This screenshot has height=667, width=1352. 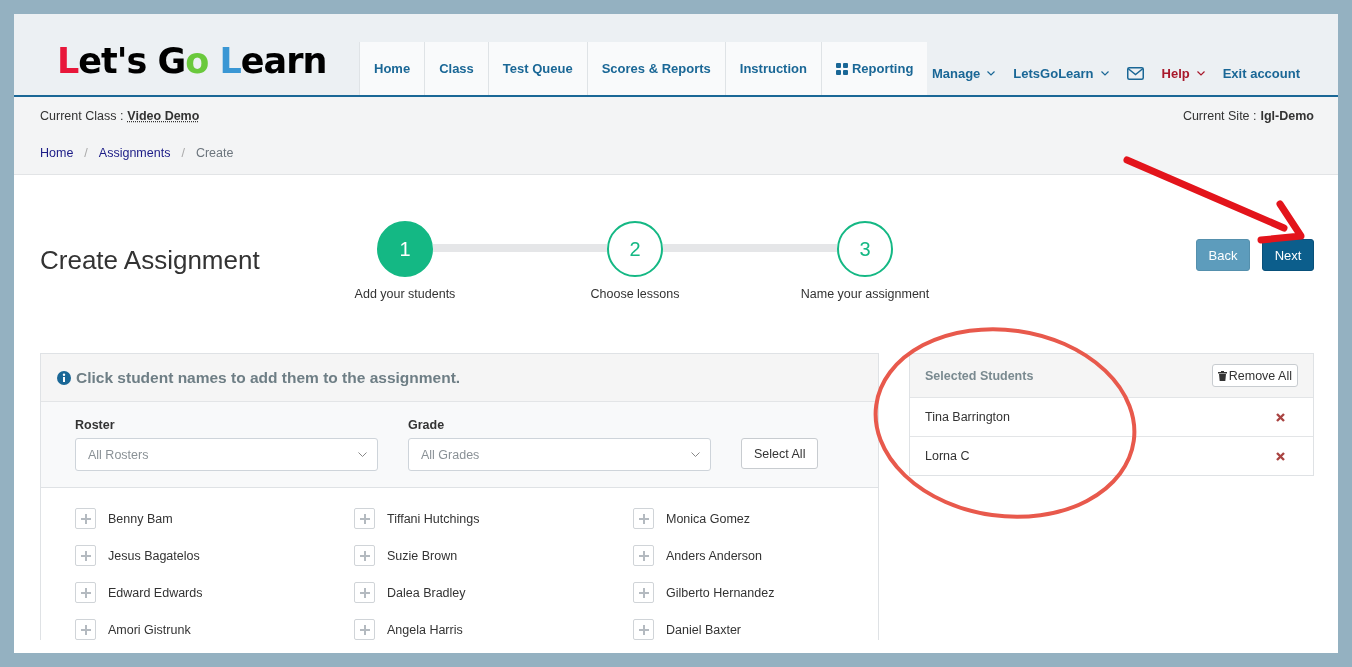 What do you see at coordinates (963, 73) in the screenshot?
I see `dropdown-menu: Manage` at bounding box center [963, 73].